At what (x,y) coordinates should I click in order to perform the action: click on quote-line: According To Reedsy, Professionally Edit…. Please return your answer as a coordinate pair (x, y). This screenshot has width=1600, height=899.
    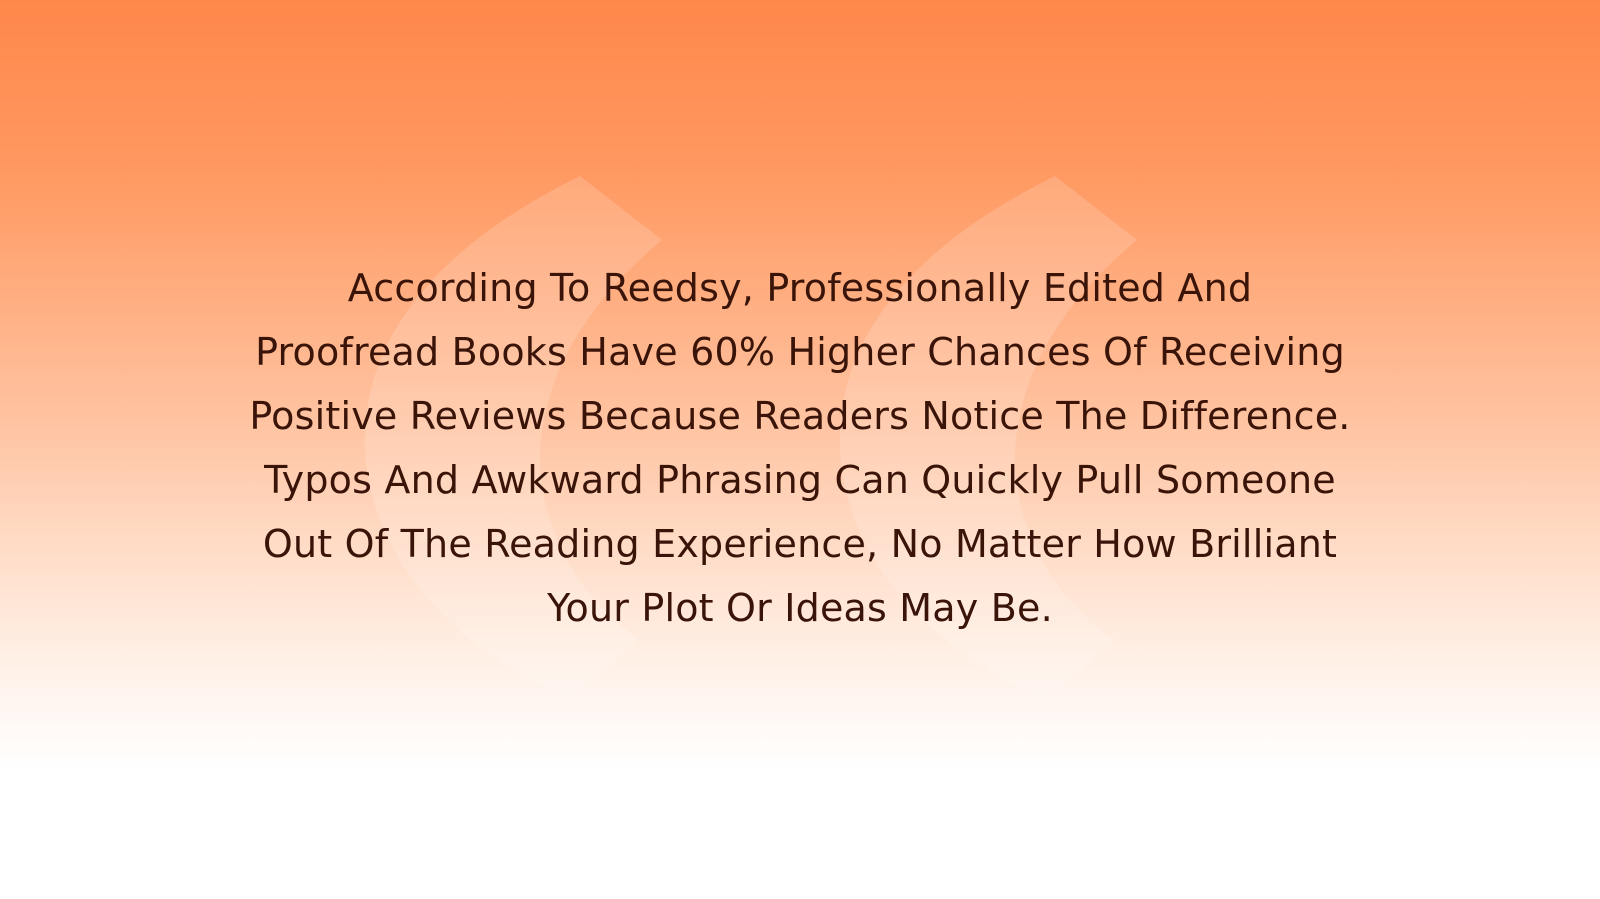
    Looking at the image, I should click on (800, 288).